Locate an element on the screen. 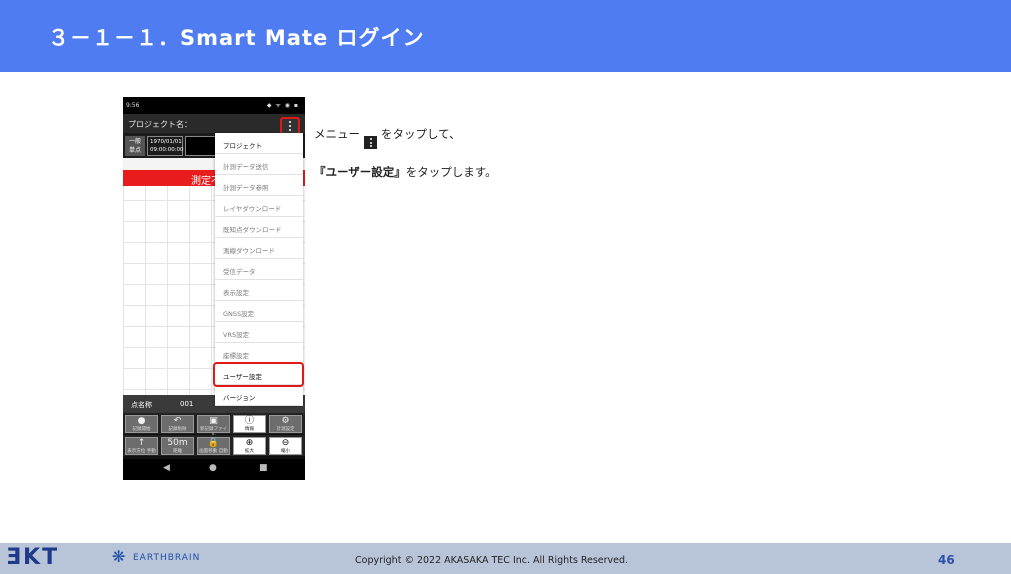 The image size is (1011, 574). kebab-menu-icon is located at coordinates (290, 126).